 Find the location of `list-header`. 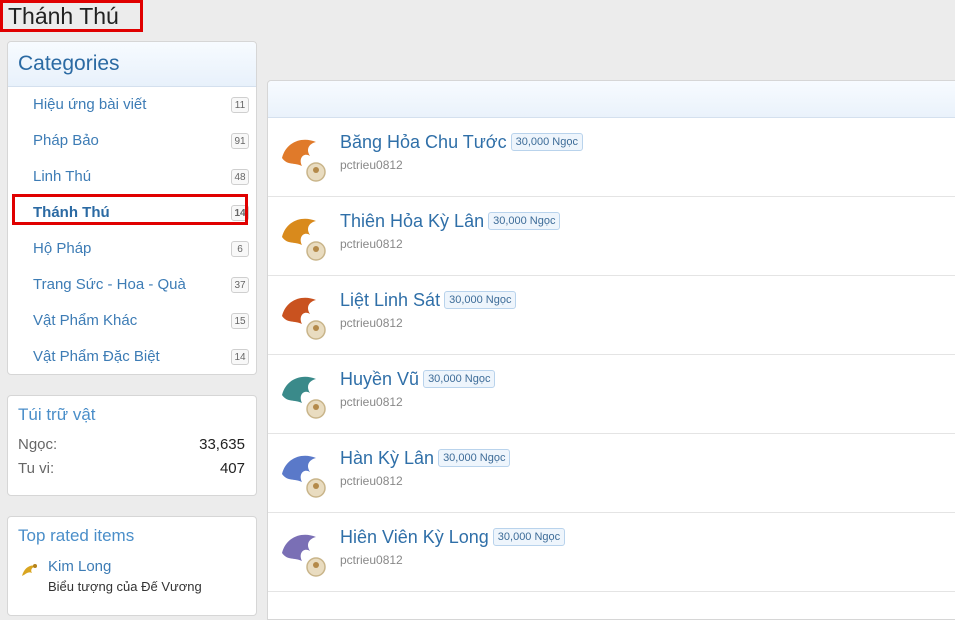

list-header is located at coordinates (611, 99).